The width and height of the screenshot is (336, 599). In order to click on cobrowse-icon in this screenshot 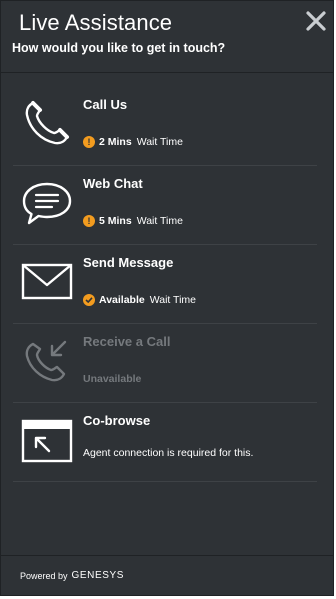, I will do `click(47, 441)`.